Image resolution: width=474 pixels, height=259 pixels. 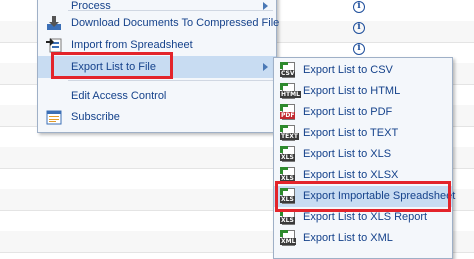 I want to click on menu-item-label: Edit Access Control, so click(x=119, y=96).